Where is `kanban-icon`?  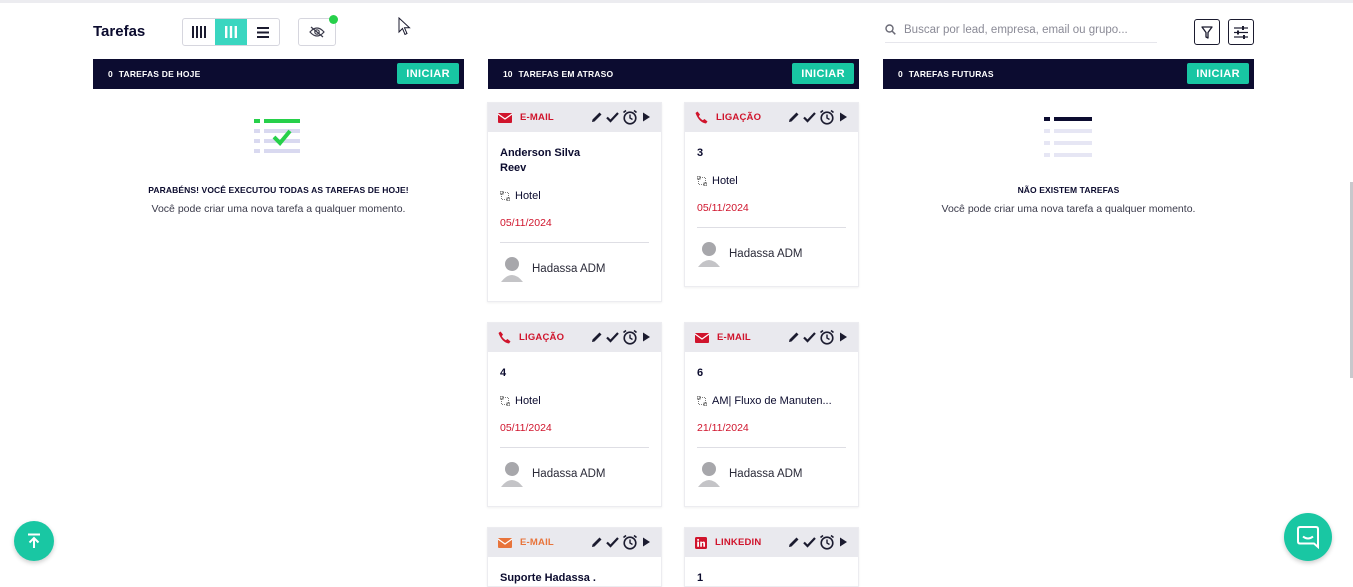 kanban-icon is located at coordinates (231, 32).